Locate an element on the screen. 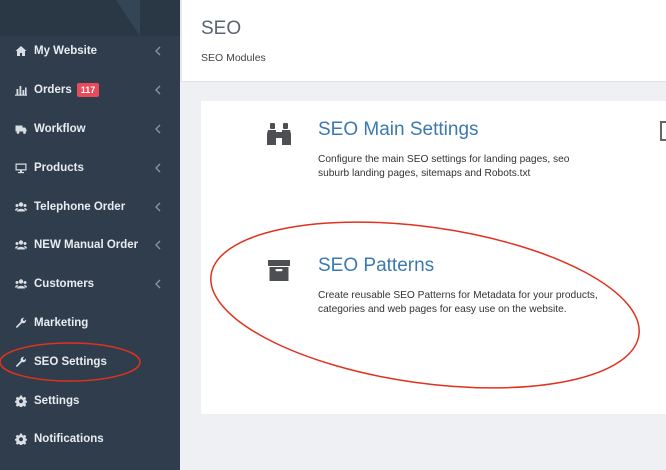 The image size is (666, 470). truck-icon is located at coordinates (21, 129).